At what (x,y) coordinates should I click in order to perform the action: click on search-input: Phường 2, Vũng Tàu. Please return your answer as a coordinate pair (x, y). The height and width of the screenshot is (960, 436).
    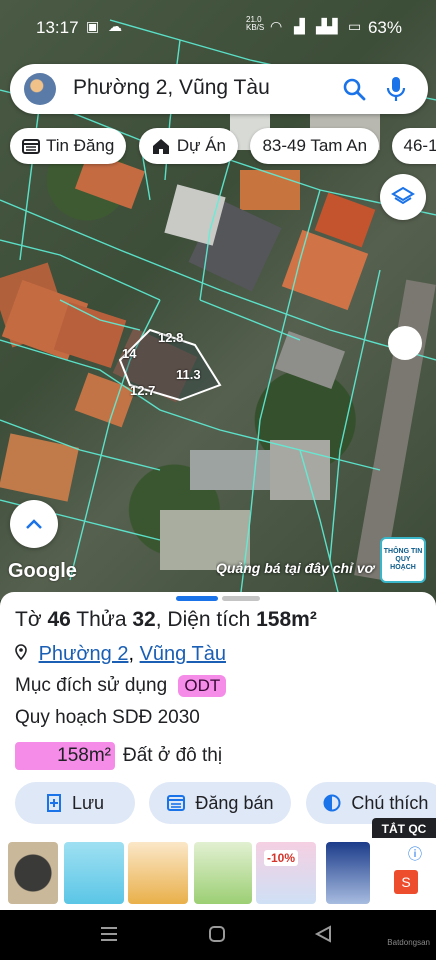
    Looking at the image, I should click on (171, 88).